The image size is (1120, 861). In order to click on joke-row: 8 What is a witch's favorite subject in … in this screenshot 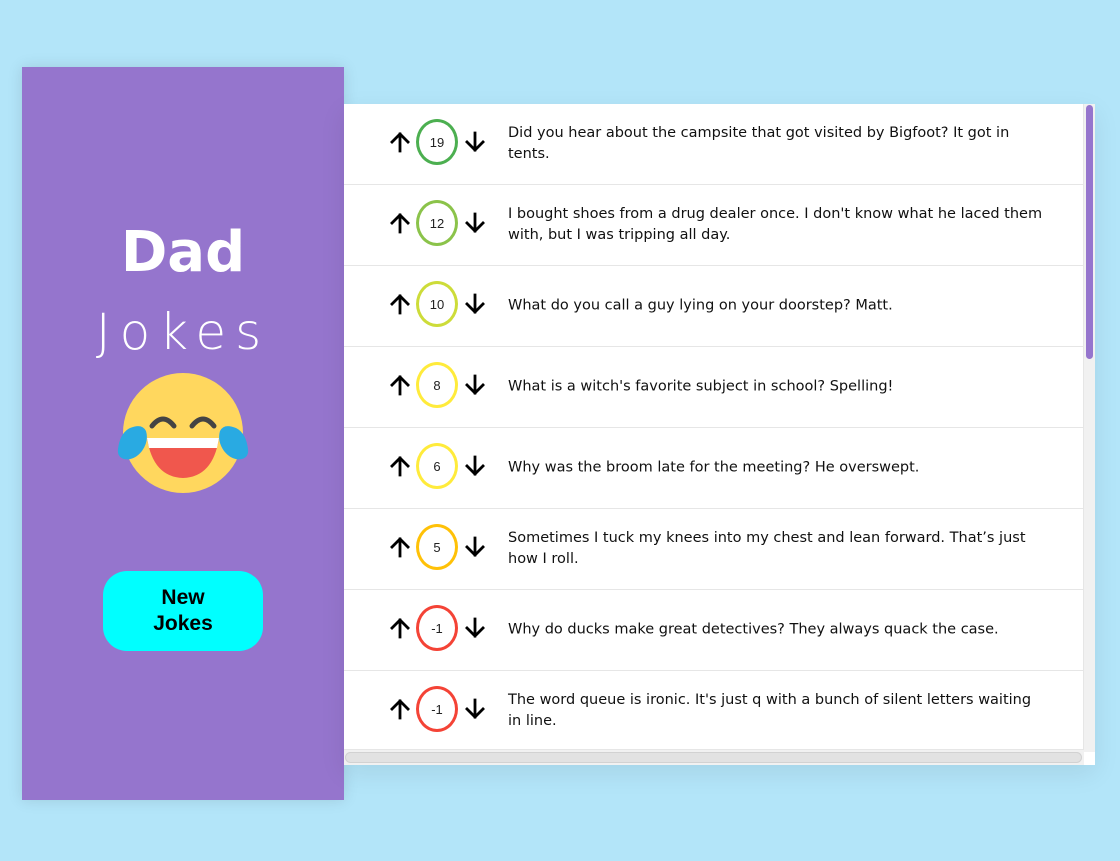, I will do `click(714, 387)`.